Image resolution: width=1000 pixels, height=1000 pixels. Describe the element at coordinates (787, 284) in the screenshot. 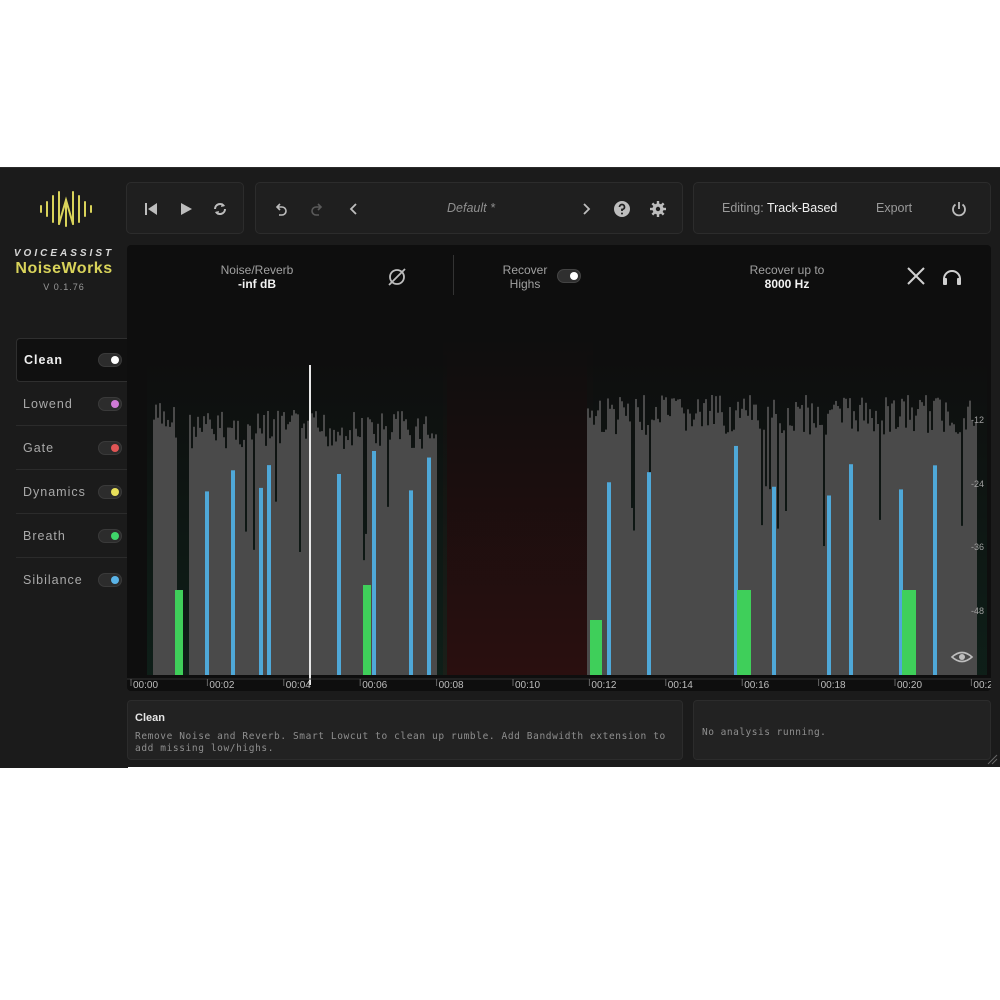

I see `recover-upto-value: 8000 Hz` at that location.